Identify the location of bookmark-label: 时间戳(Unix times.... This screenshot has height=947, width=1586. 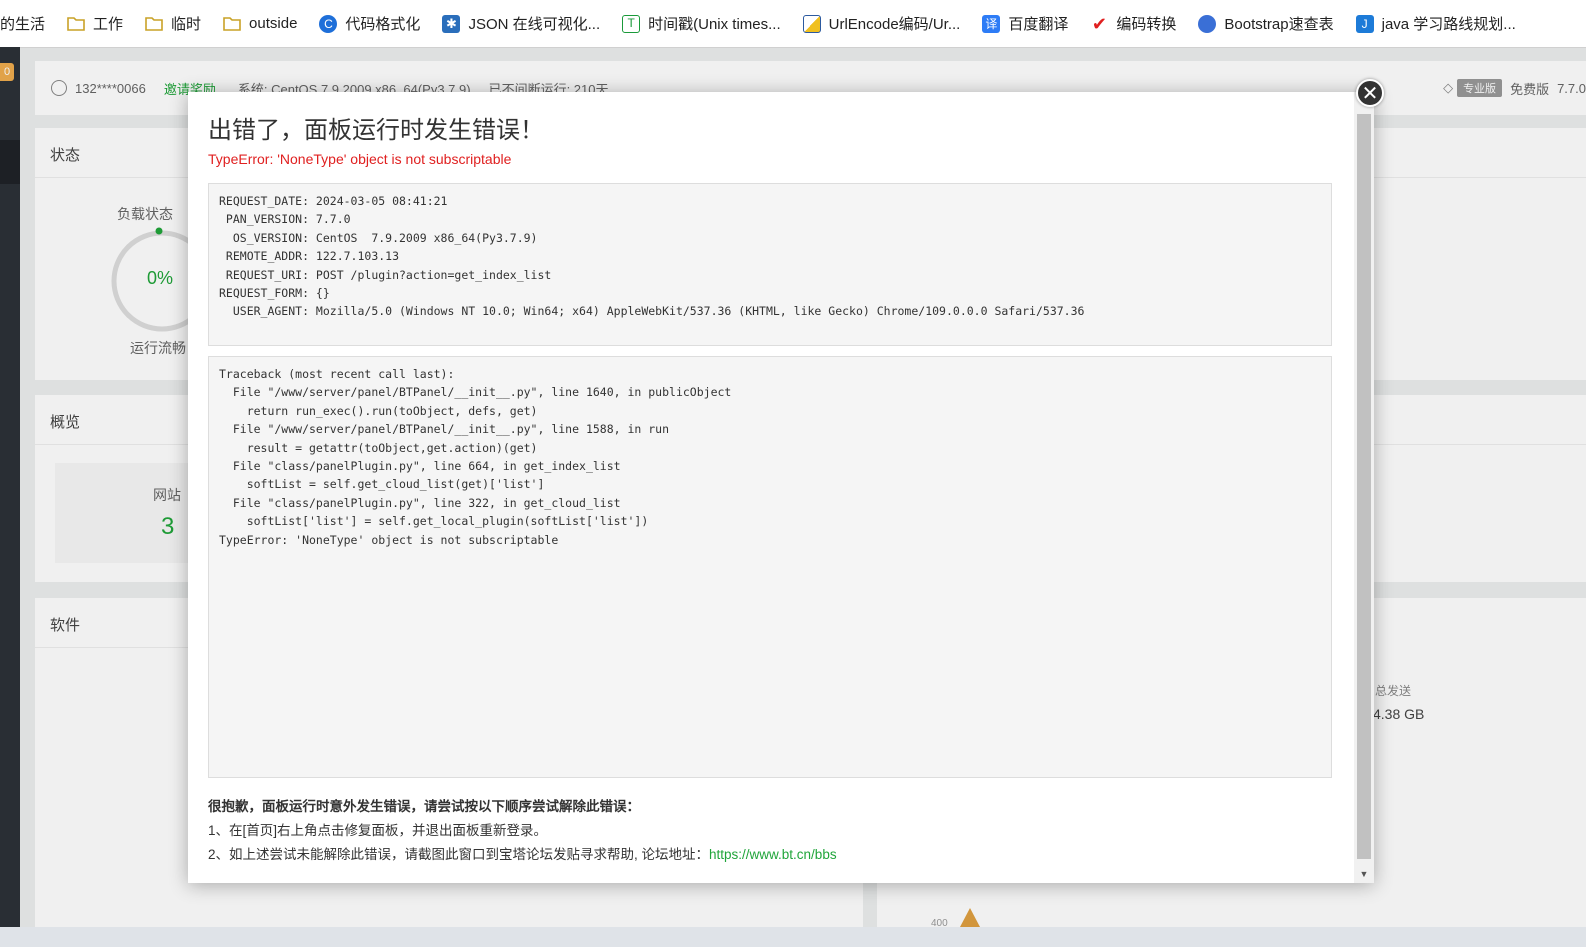
(714, 24).